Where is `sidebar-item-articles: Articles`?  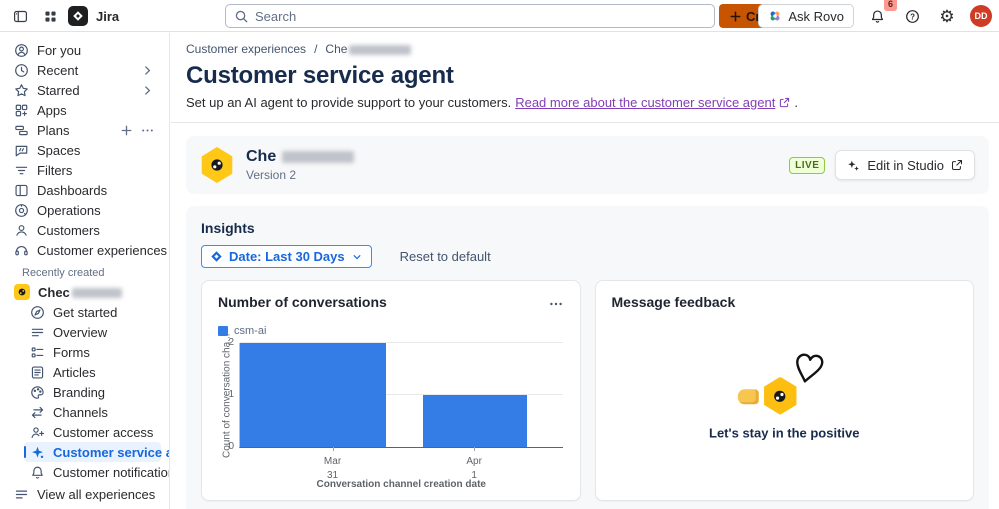
sidebar-item-articles: Articles is located at coordinates (92, 372).